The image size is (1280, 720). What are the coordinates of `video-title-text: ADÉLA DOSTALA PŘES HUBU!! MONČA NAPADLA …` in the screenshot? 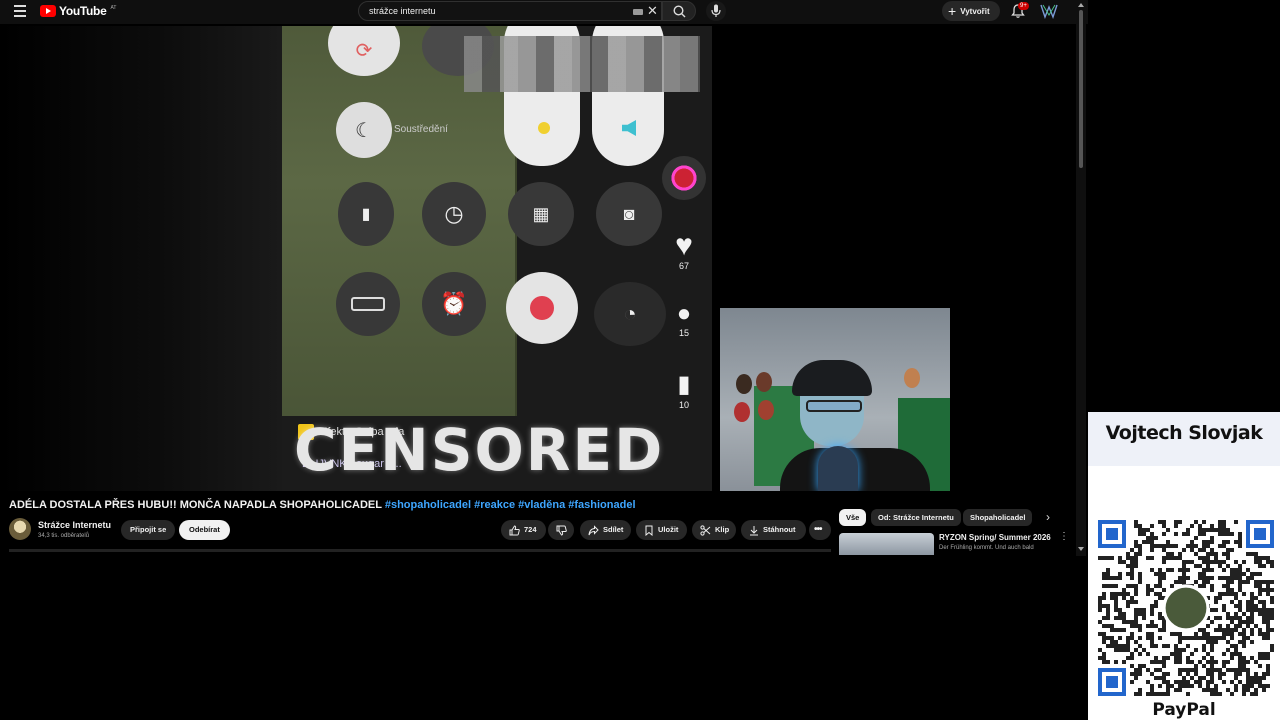 It's located at (197, 505).